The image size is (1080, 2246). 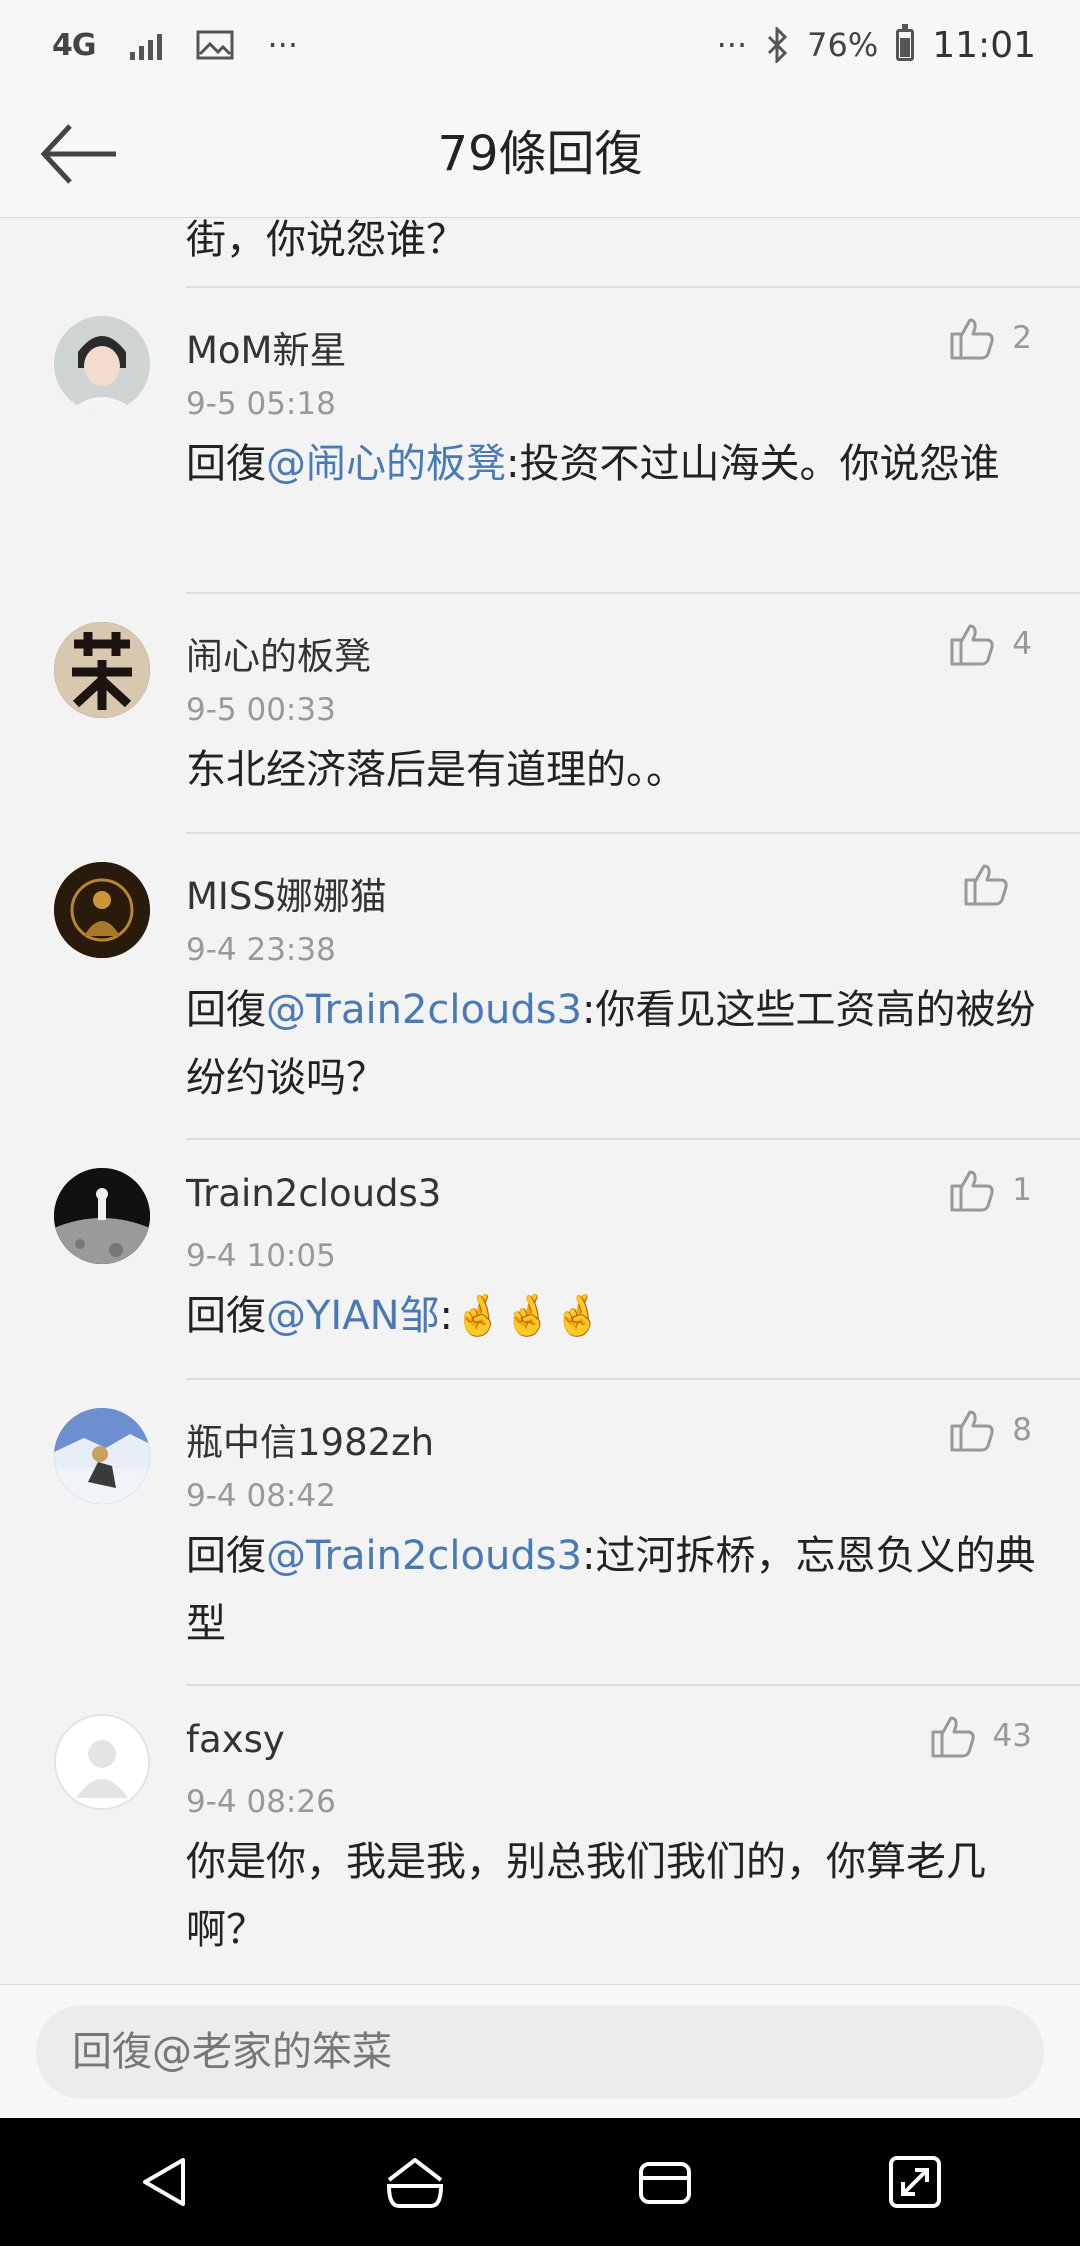 I want to click on like-button, so click(x=994, y=884).